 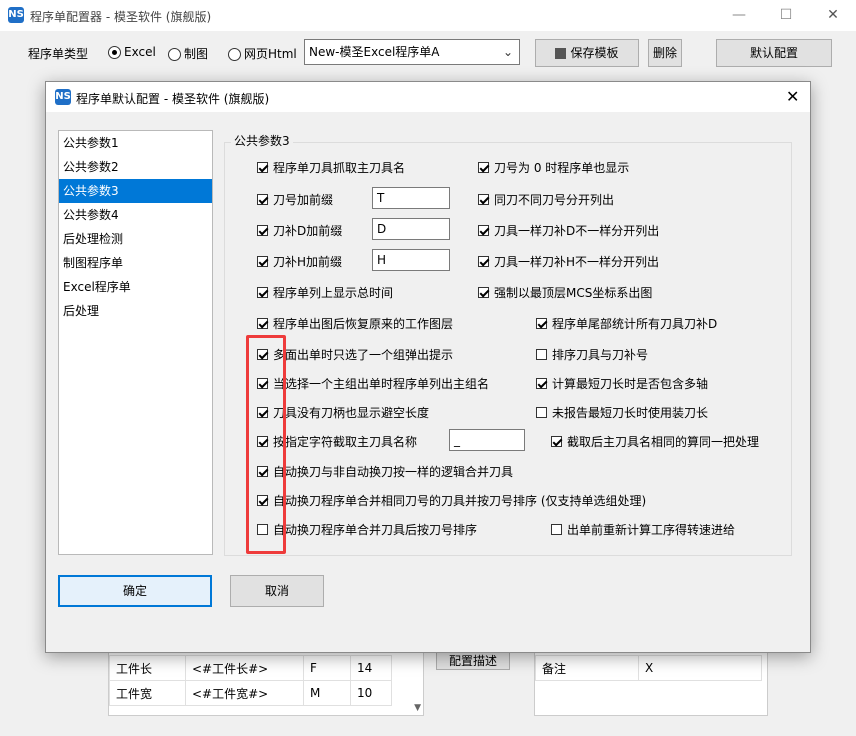 I want to click on opt-multi-face-prompt: 多面出单时只选了一个组弹出提示, so click(x=355, y=354).